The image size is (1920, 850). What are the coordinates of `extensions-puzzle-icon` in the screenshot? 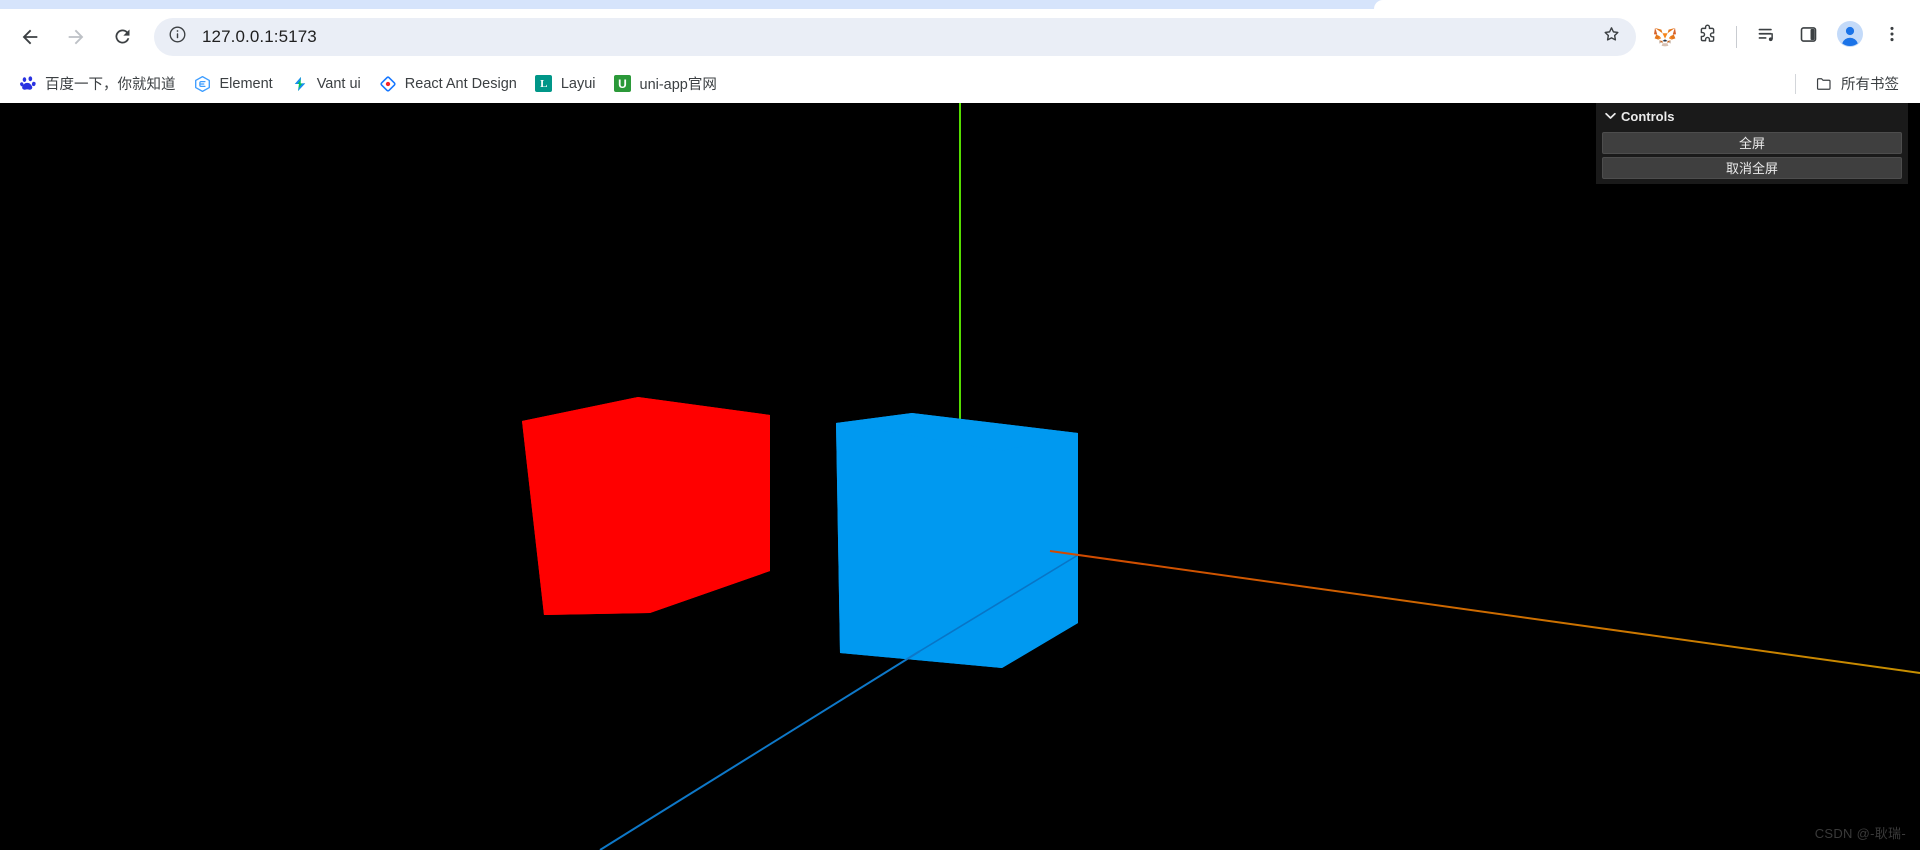 It's located at (1707, 37).